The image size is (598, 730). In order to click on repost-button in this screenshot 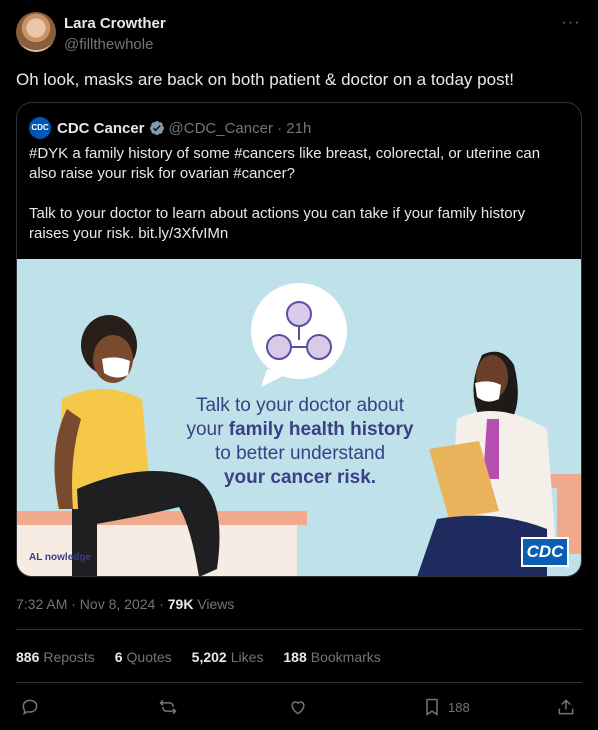, I will do `click(168, 707)`.